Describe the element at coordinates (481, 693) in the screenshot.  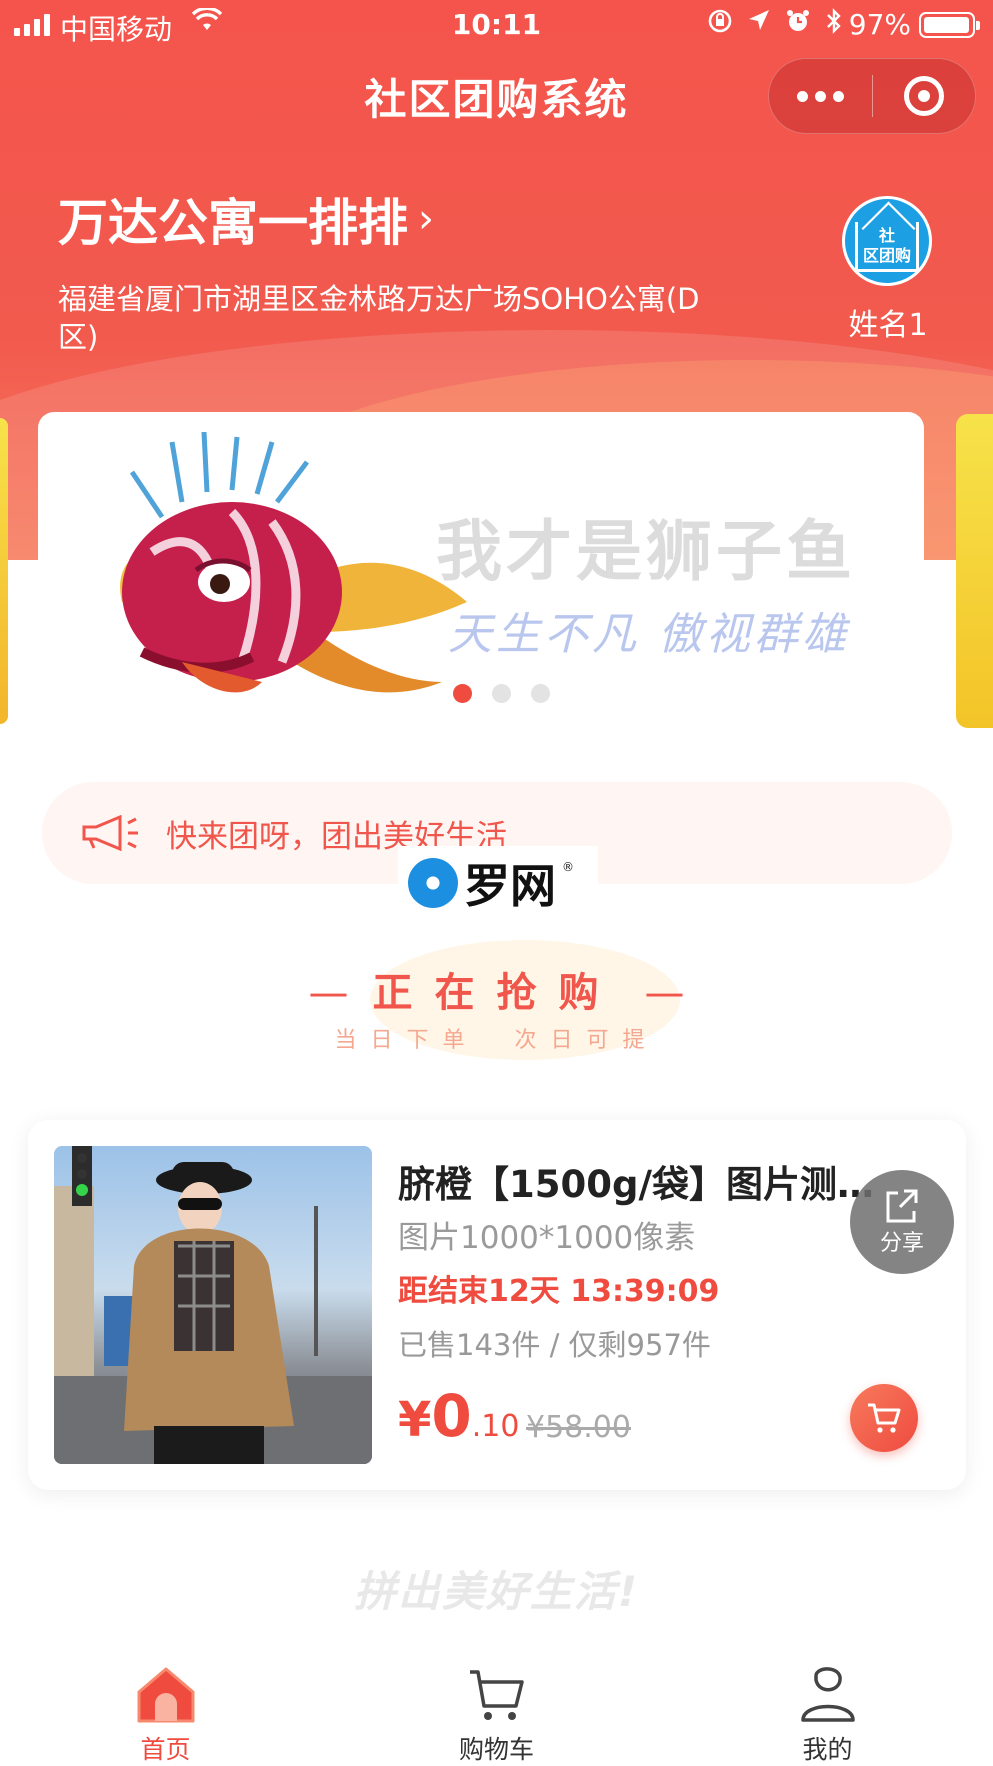
I see `carousel-indicator` at that location.